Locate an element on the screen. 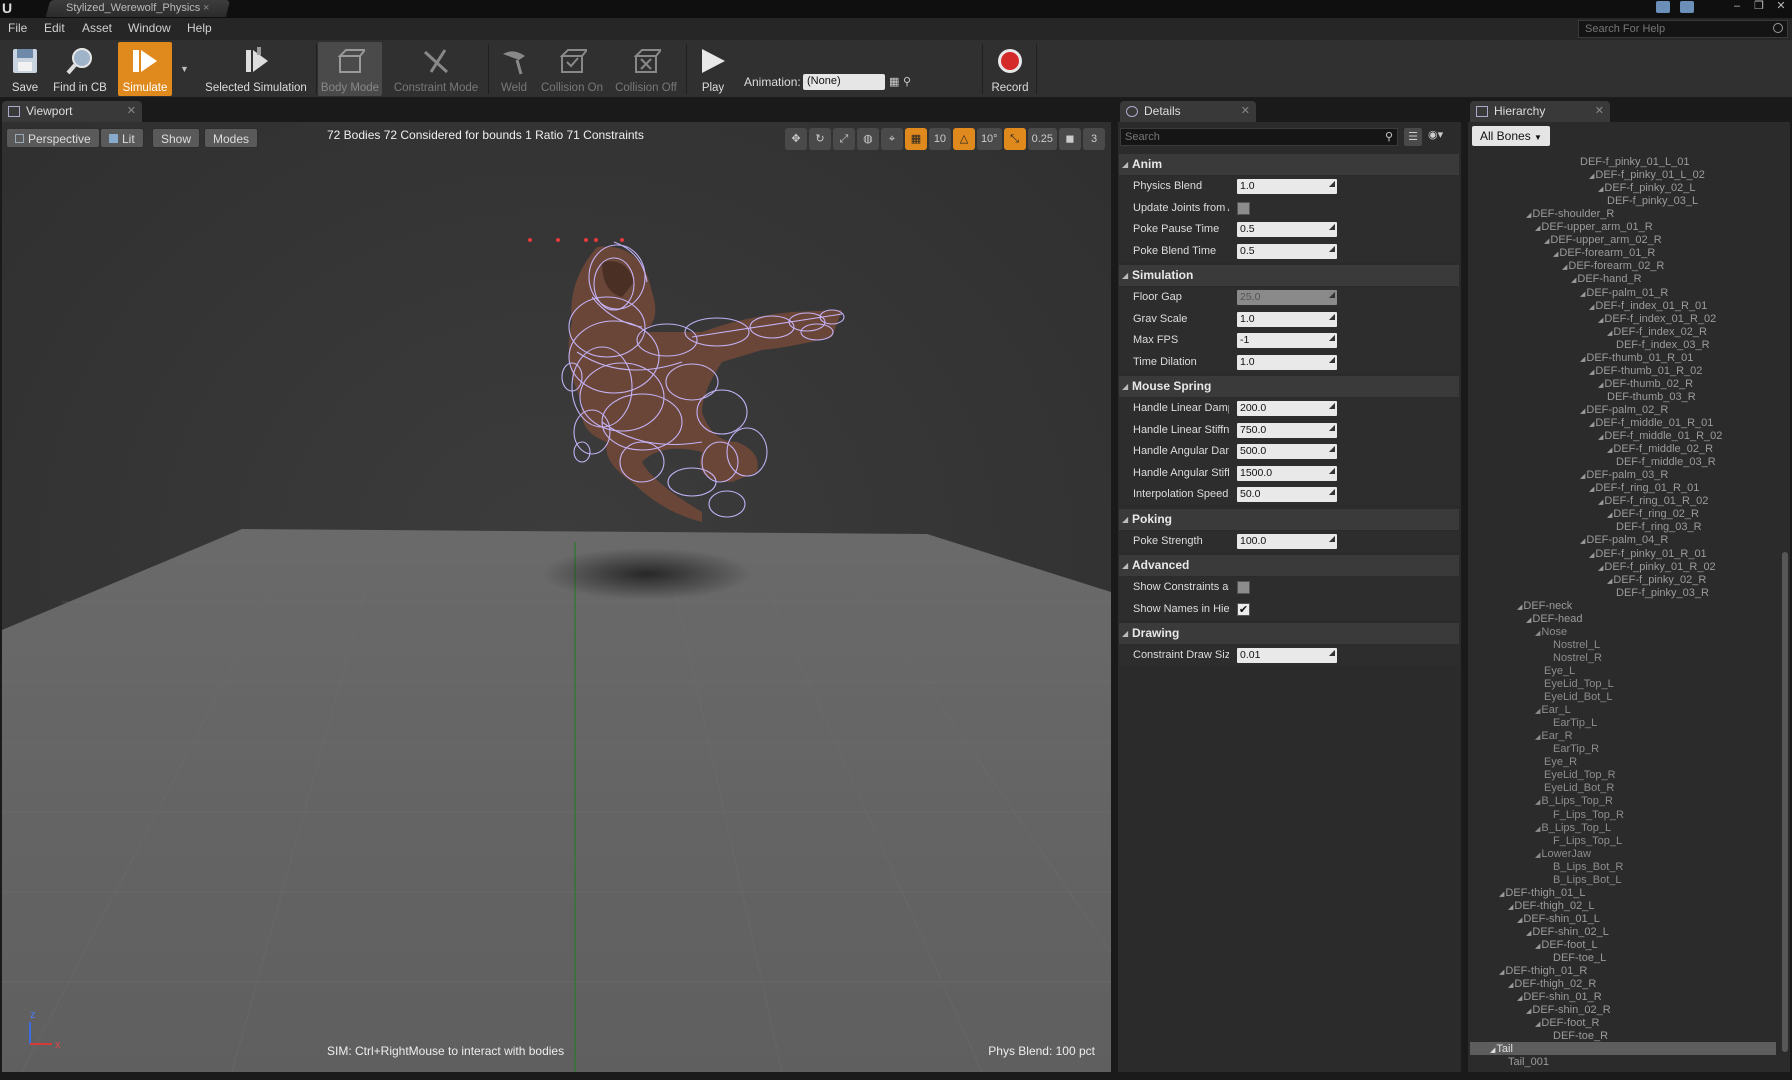 This screenshot has height=1080, width=1792. category-drawing: Drawing is located at coordinates (1289, 633).